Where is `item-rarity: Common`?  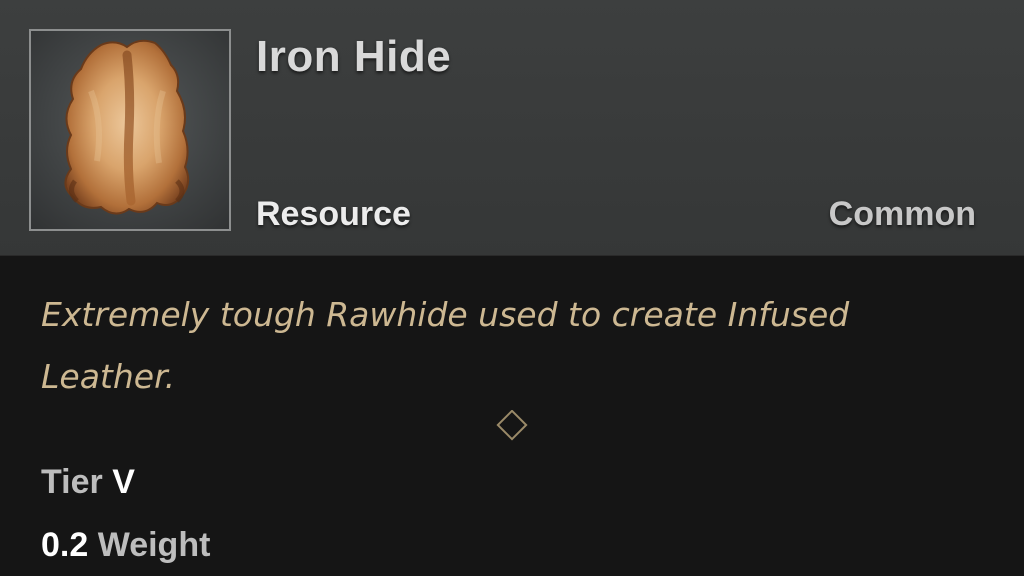 item-rarity: Common is located at coordinates (902, 214).